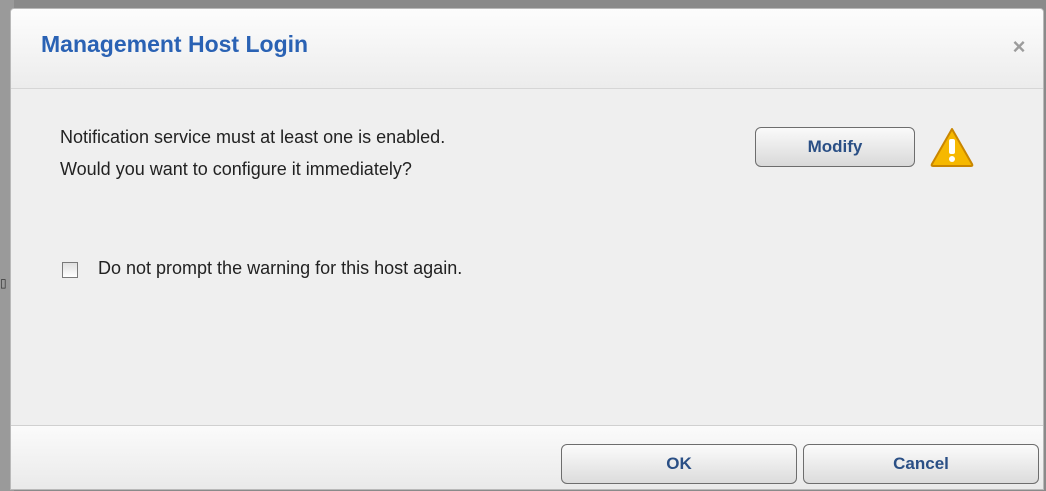 The height and width of the screenshot is (491, 1046). I want to click on do-not-prompt-checkbox, so click(70, 270).